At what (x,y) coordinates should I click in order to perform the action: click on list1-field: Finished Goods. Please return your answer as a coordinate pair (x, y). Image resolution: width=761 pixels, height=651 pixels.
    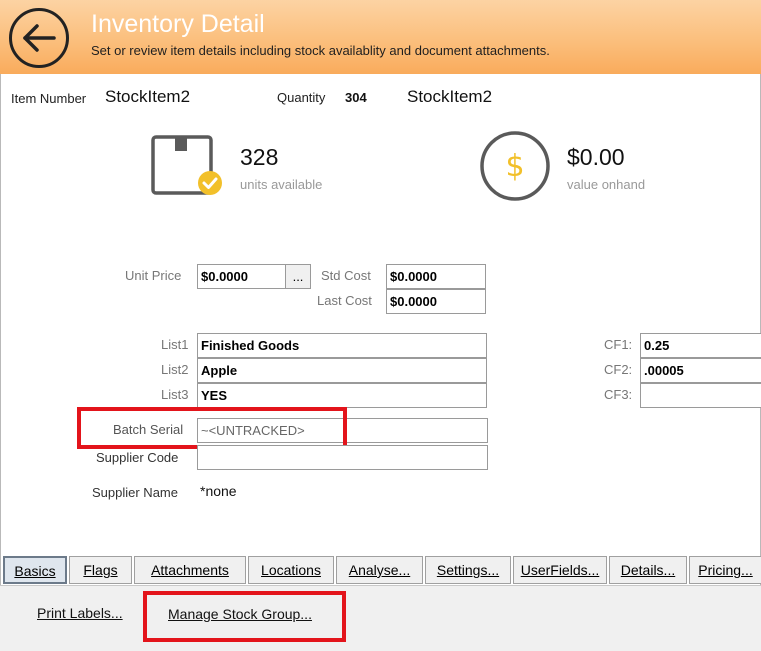
    Looking at the image, I should click on (342, 345).